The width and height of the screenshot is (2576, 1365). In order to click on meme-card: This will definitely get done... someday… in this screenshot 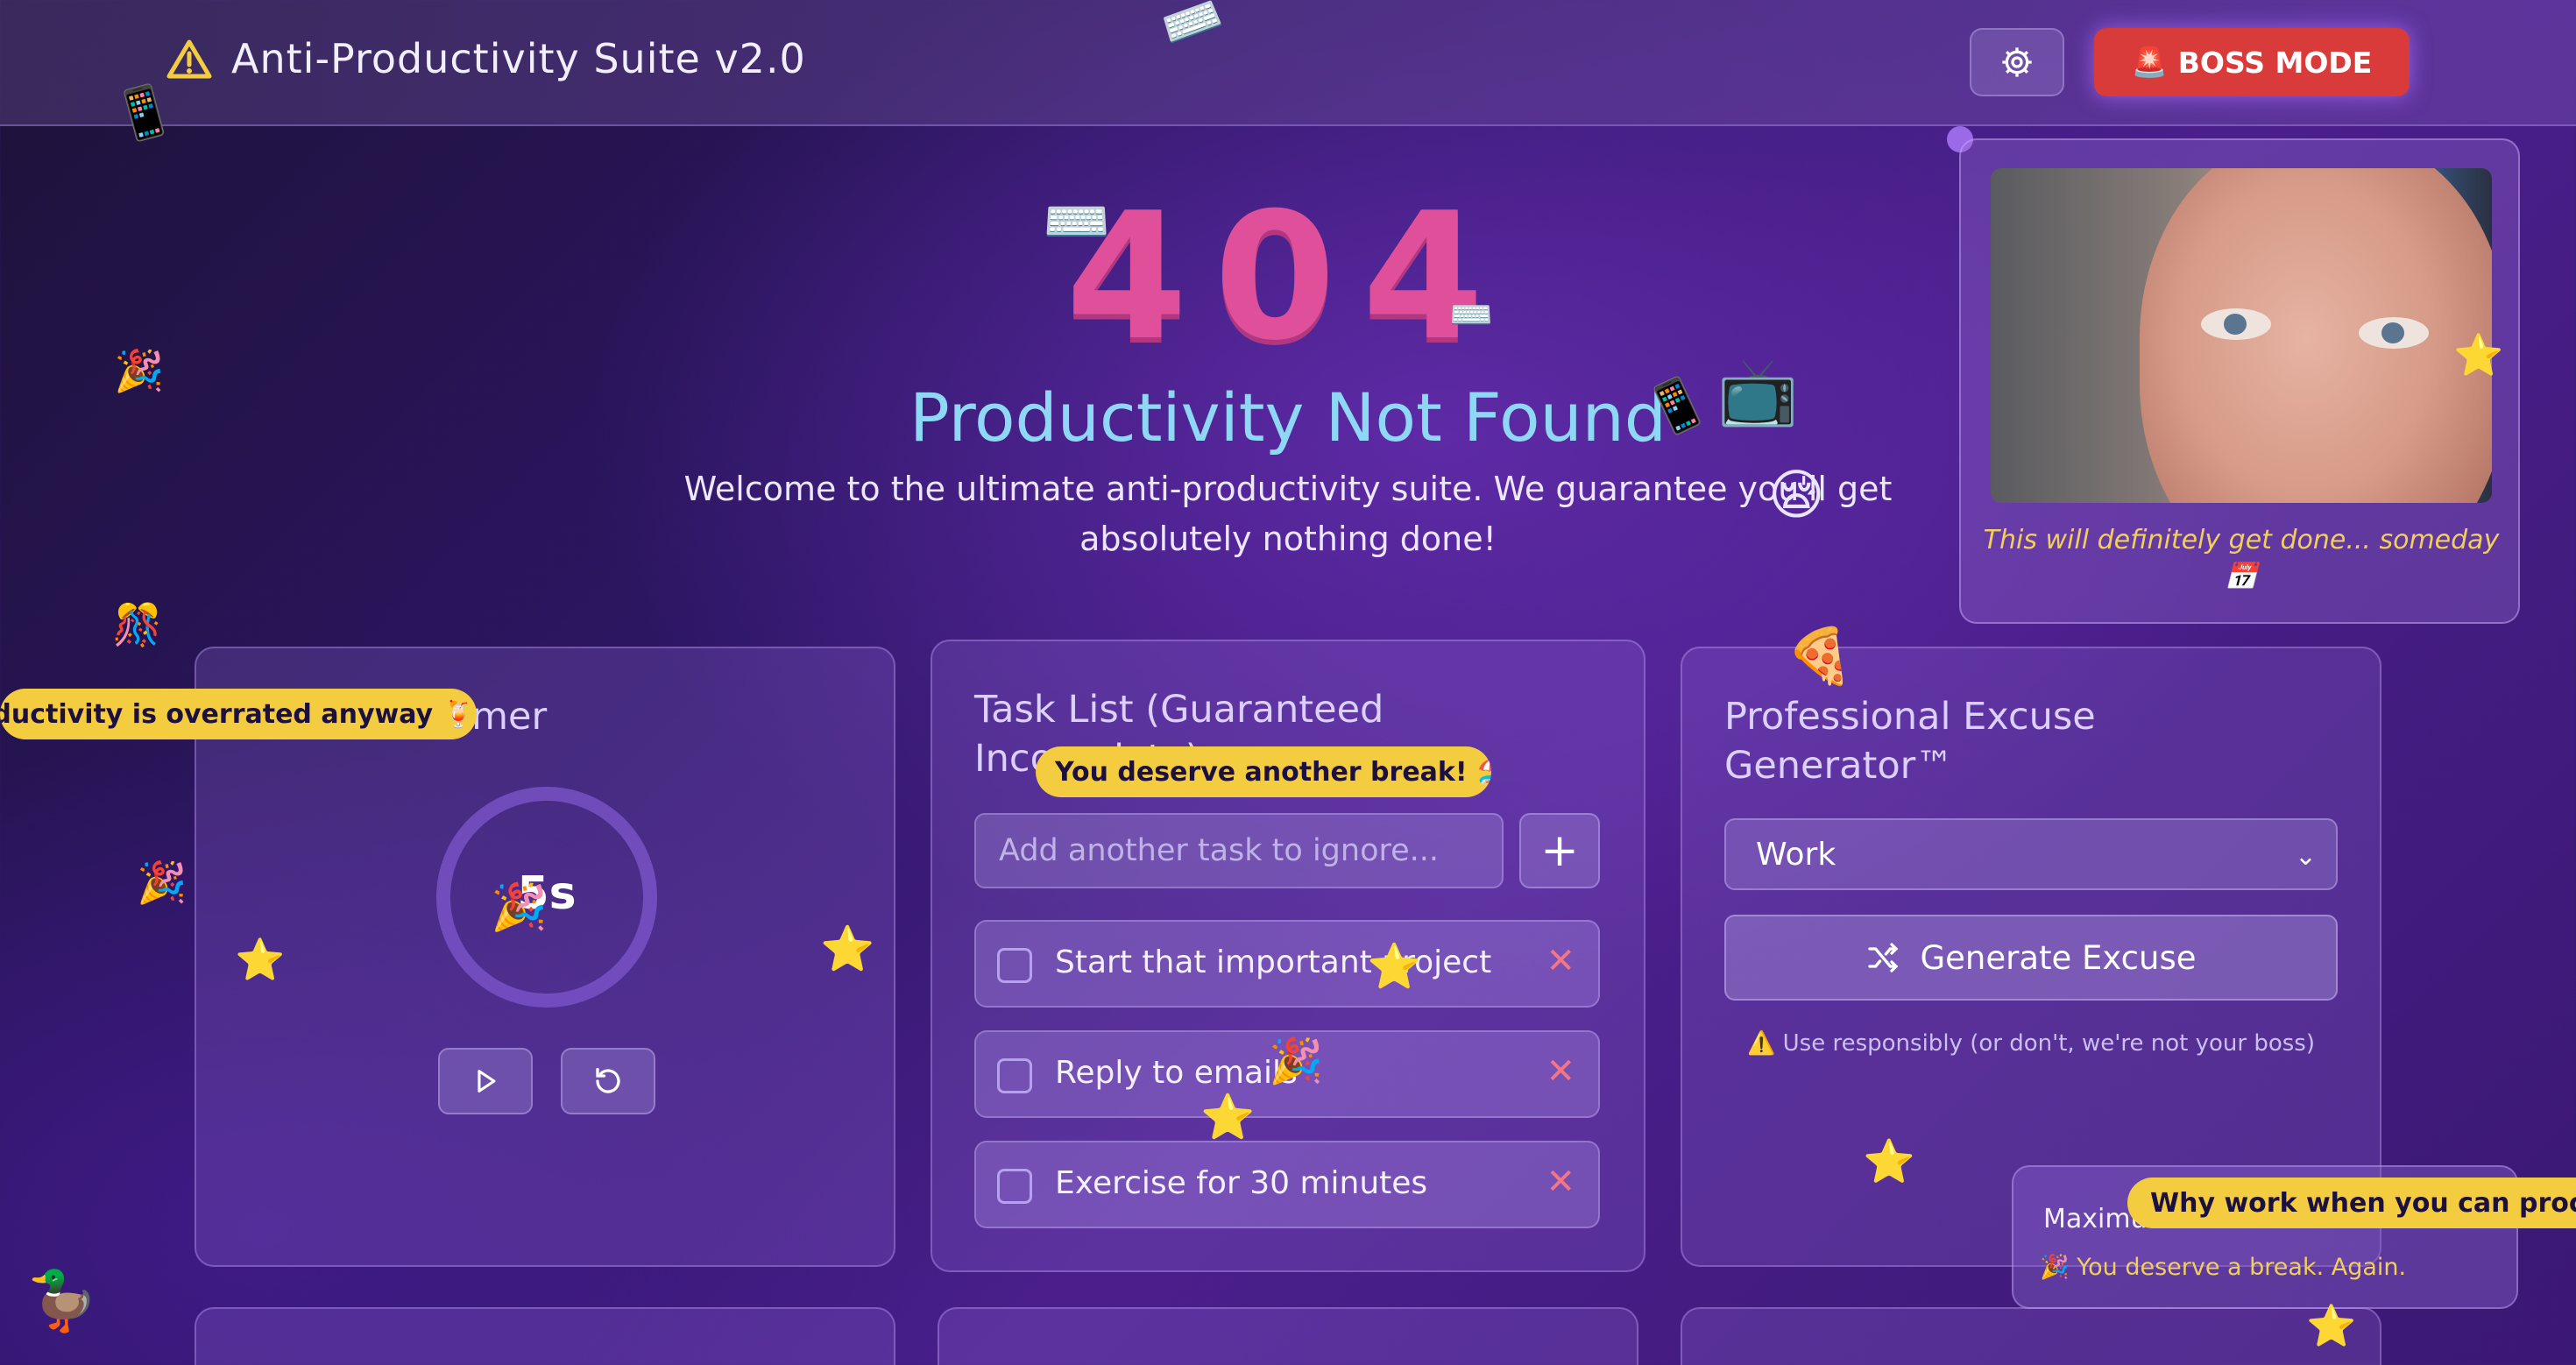, I will do `click(2239, 381)`.